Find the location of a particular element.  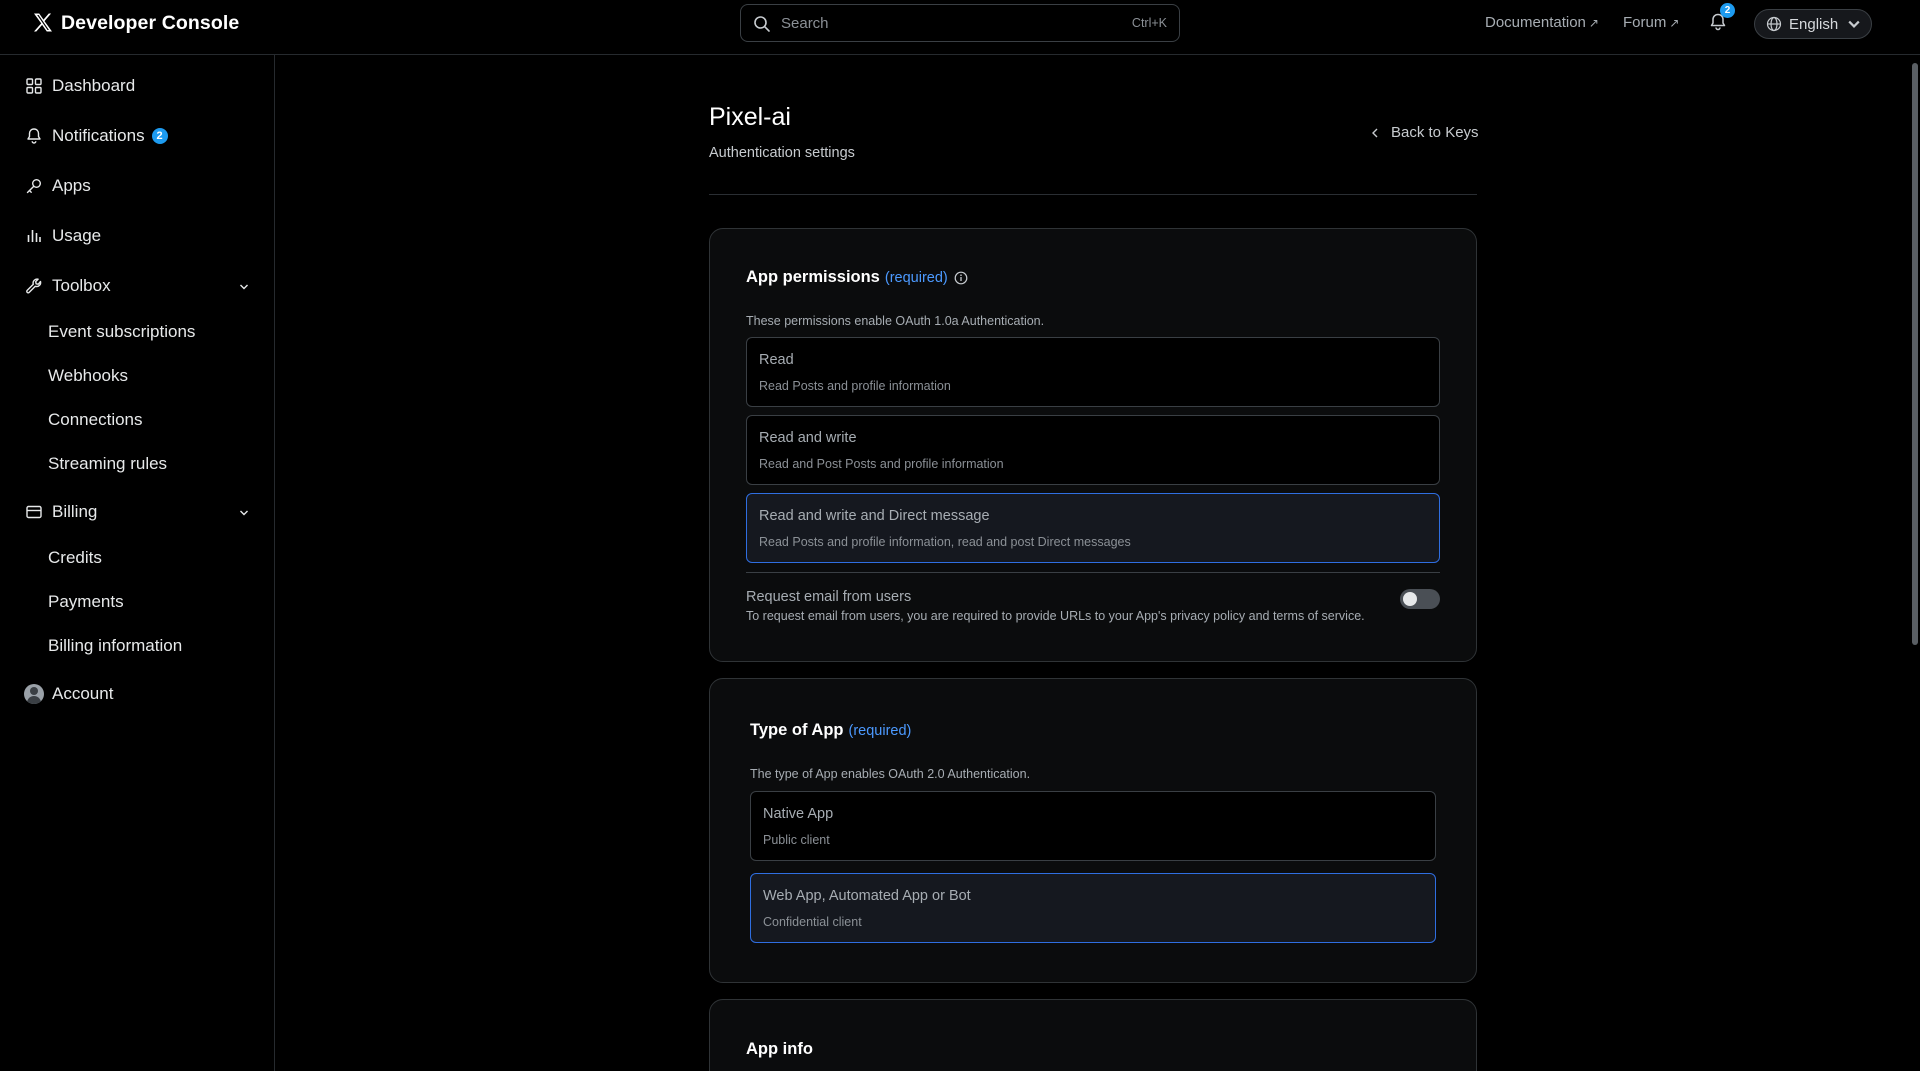

sidebar-item-event-subscriptions: Event subscriptions is located at coordinates (121, 332).